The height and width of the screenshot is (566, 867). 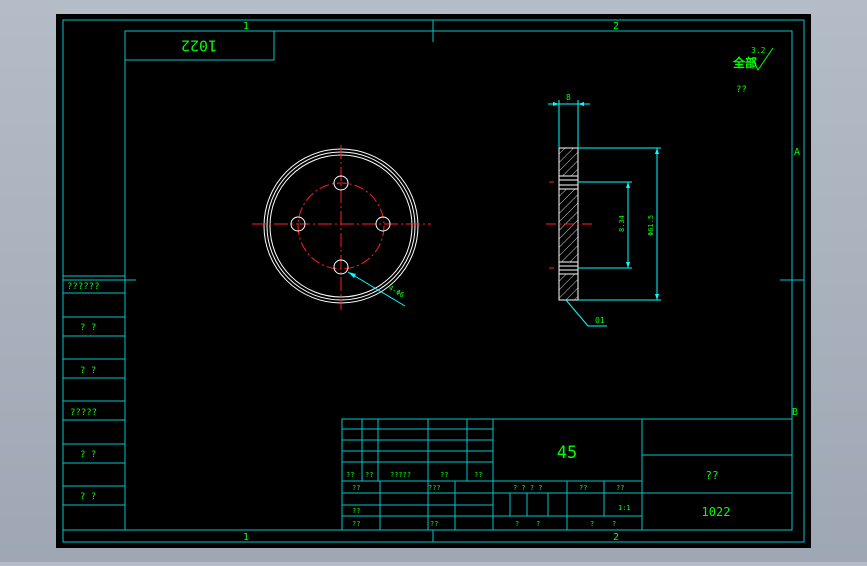 What do you see at coordinates (744, 62) in the screenshot?
I see `roughness-label: 全部` at bounding box center [744, 62].